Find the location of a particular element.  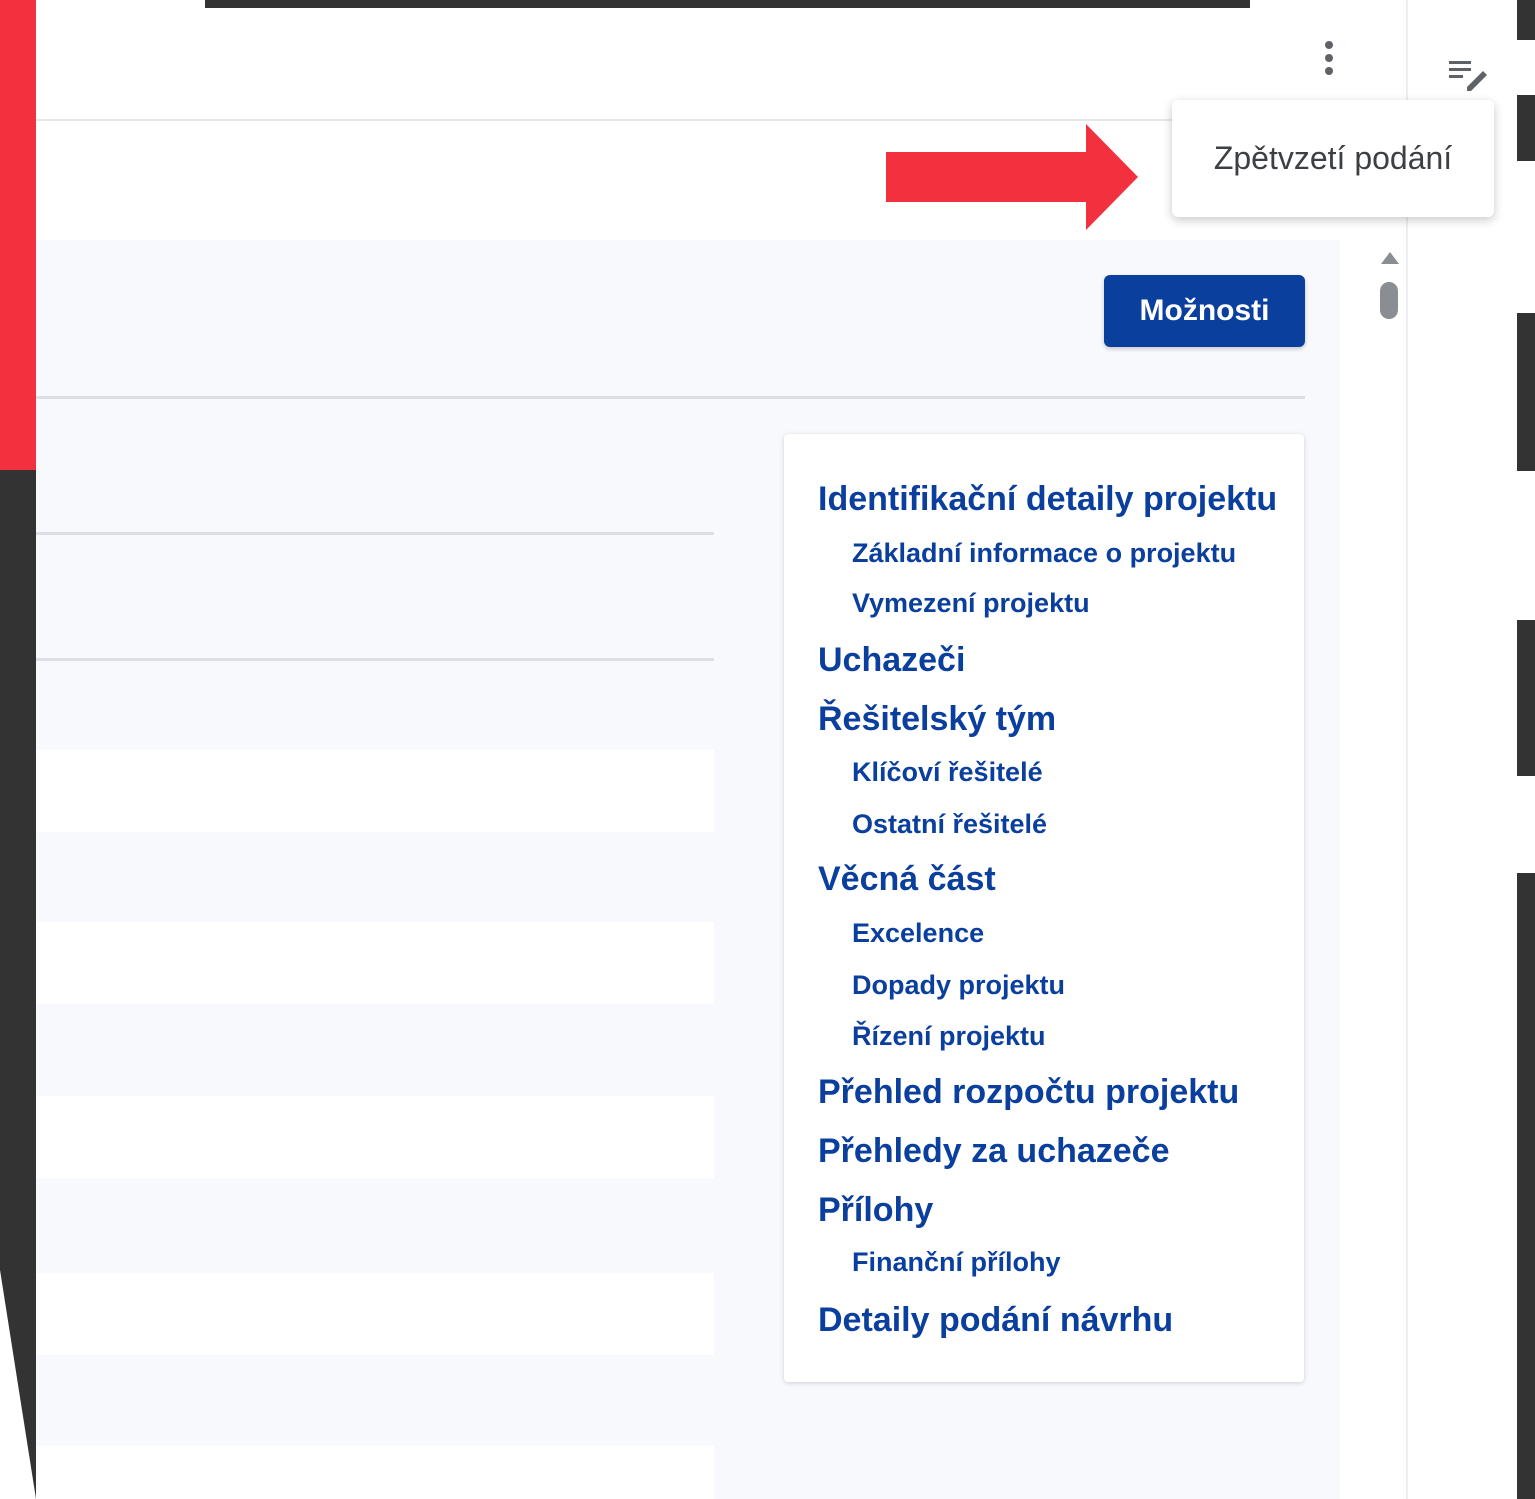

scroll-up-arrow-icon is located at coordinates (1390, 258).